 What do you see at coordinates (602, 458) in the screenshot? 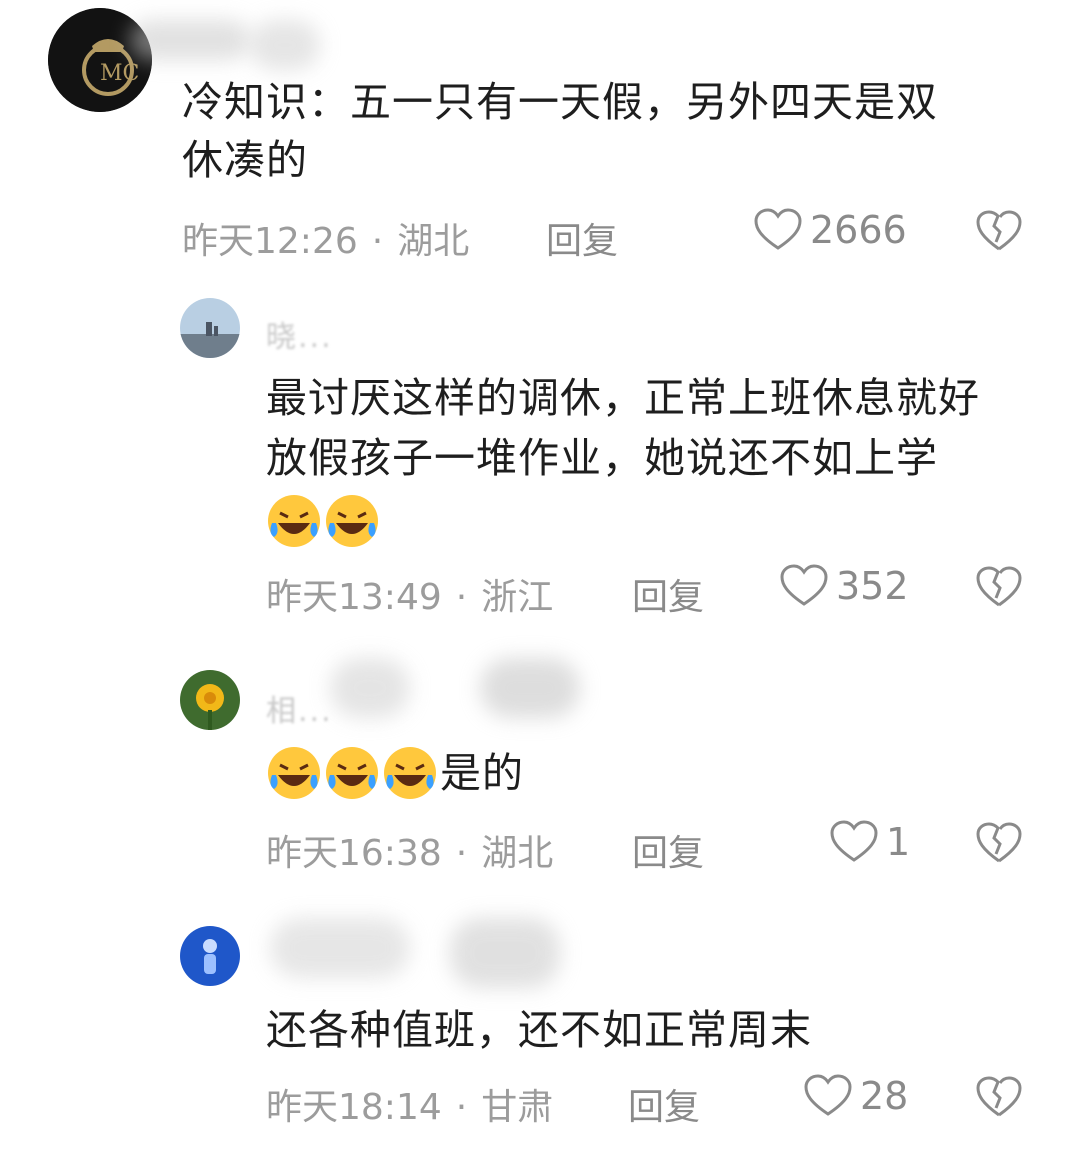
I see `comment-text-line: 放假孩子一堆作业，她说还不如上学` at bounding box center [602, 458].